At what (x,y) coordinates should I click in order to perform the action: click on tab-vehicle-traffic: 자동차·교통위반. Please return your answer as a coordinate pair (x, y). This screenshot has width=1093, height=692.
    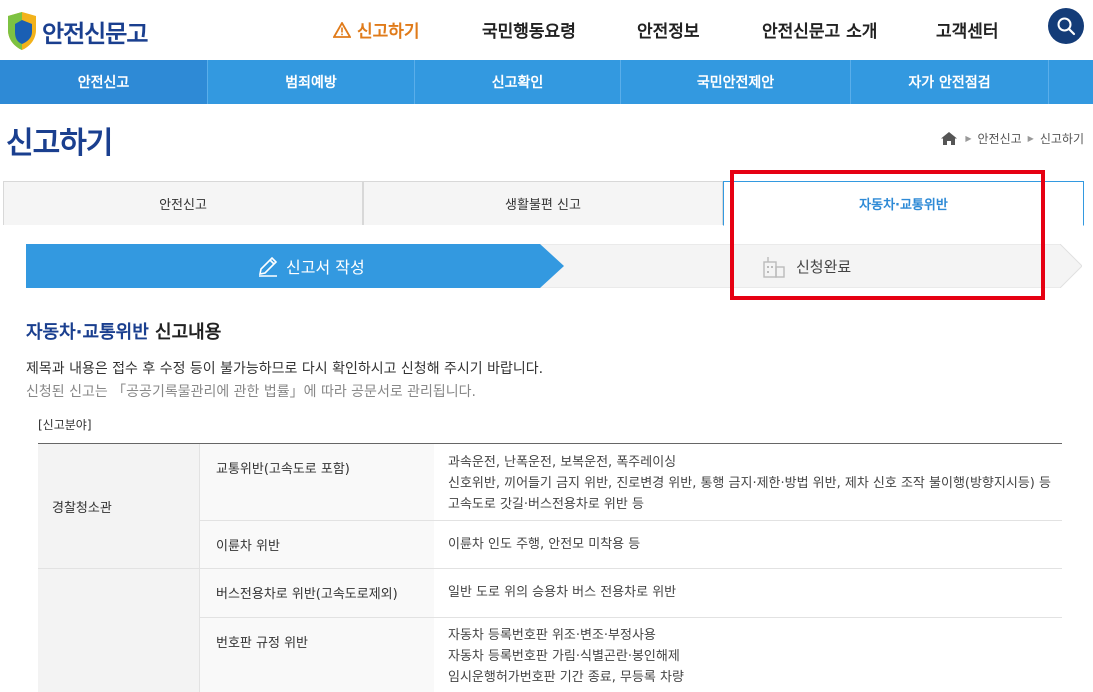
    Looking at the image, I should click on (903, 203).